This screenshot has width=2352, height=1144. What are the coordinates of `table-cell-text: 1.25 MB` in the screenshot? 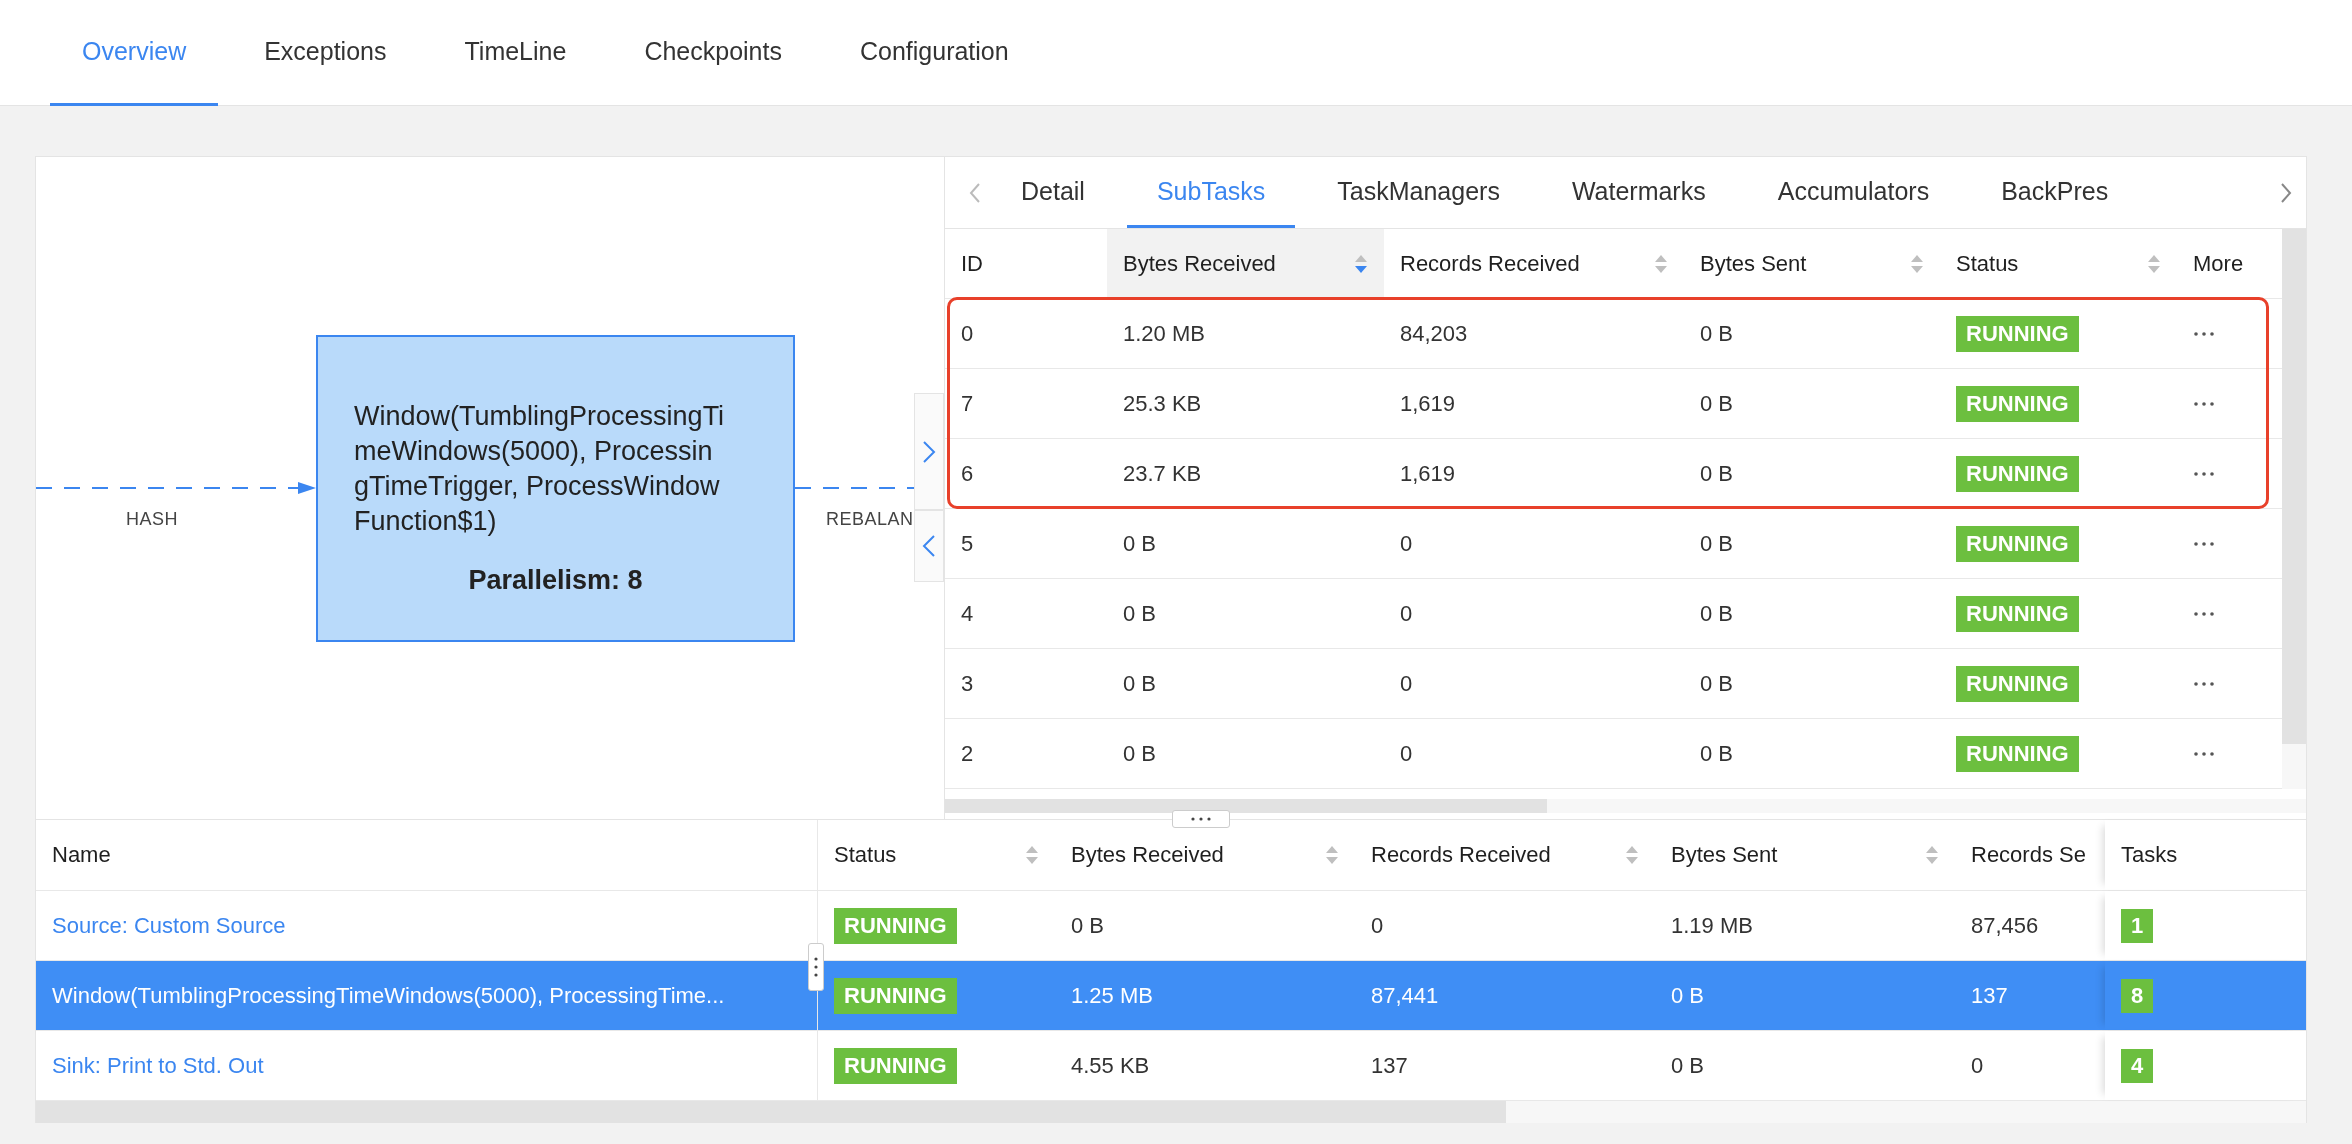 It's located at (1112, 995).